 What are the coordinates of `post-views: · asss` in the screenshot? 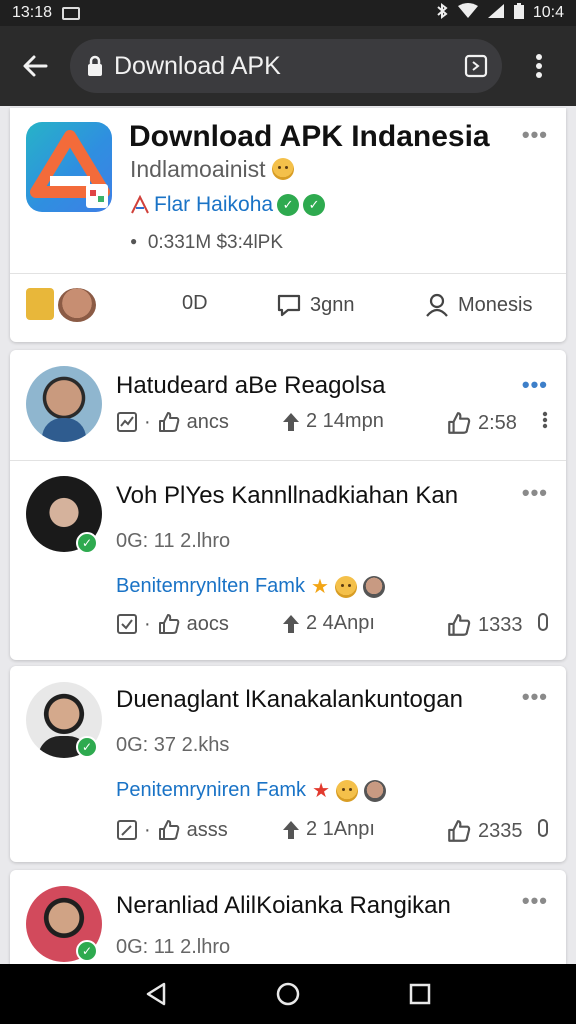 It's located at (172, 830).